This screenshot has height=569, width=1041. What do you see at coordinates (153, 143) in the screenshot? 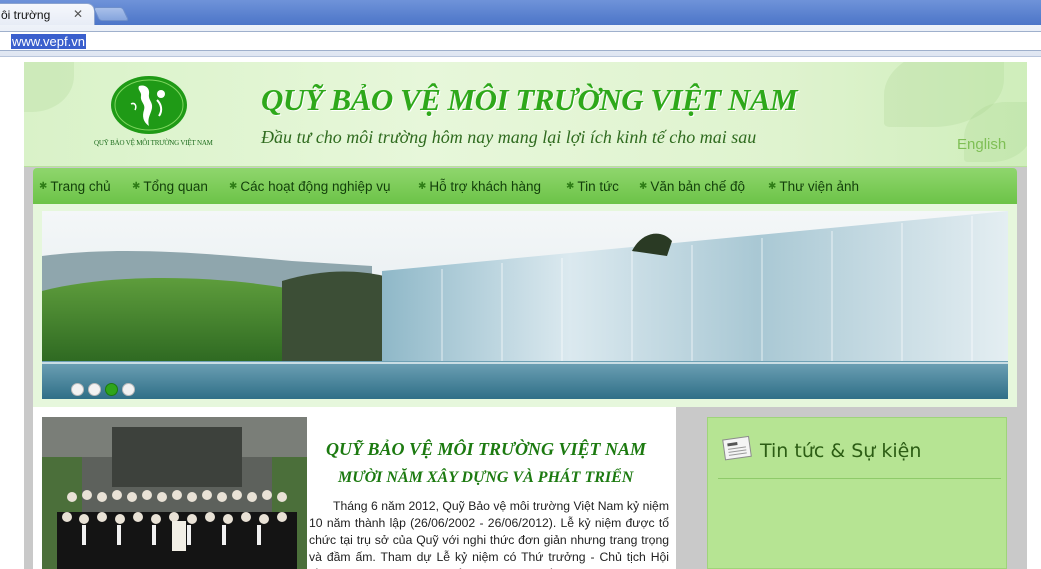
I see `logo-caption: QUỸ BẢO VỆ MÔI TRƯỜNG VIỆT NAM` at bounding box center [153, 143].